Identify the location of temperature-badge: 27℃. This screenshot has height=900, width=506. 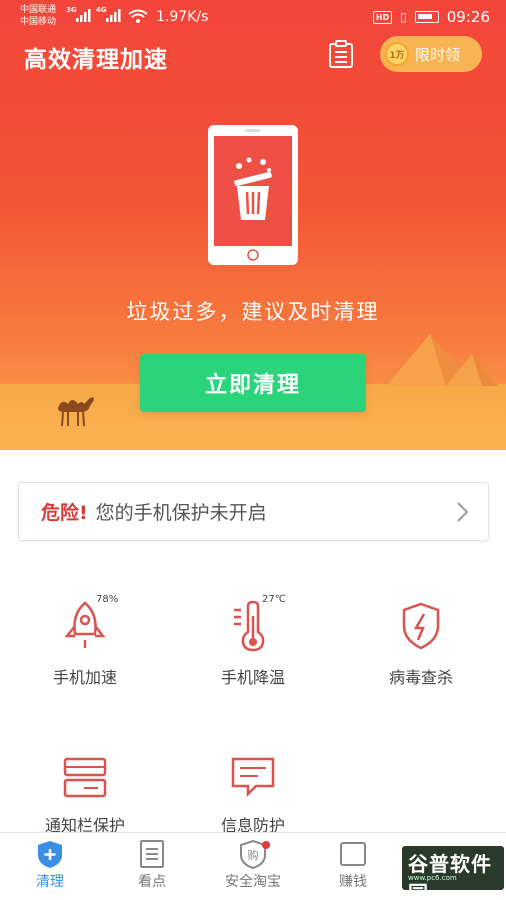
(274, 599).